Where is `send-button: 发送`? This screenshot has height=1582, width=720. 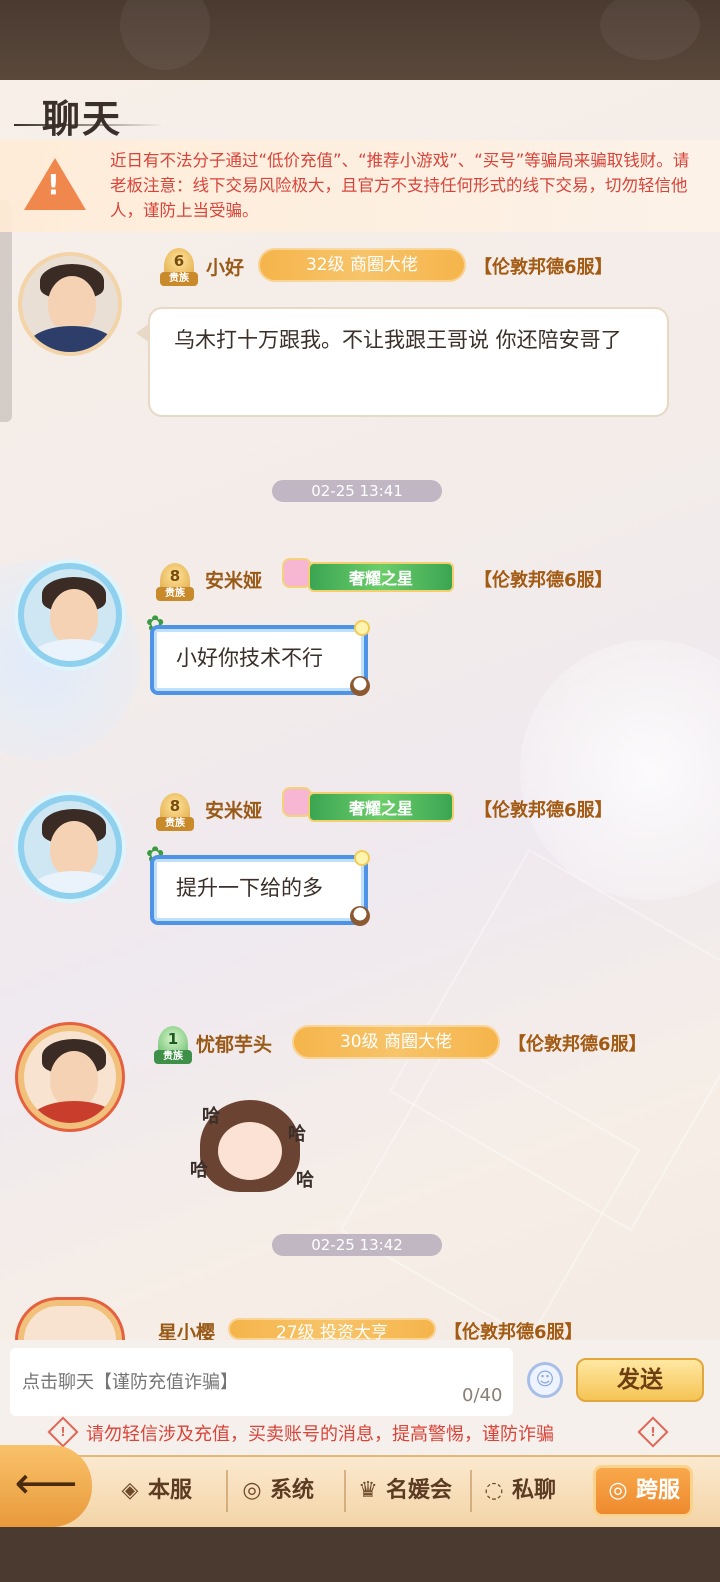
send-button: 发送 is located at coordinates (640, 1380).